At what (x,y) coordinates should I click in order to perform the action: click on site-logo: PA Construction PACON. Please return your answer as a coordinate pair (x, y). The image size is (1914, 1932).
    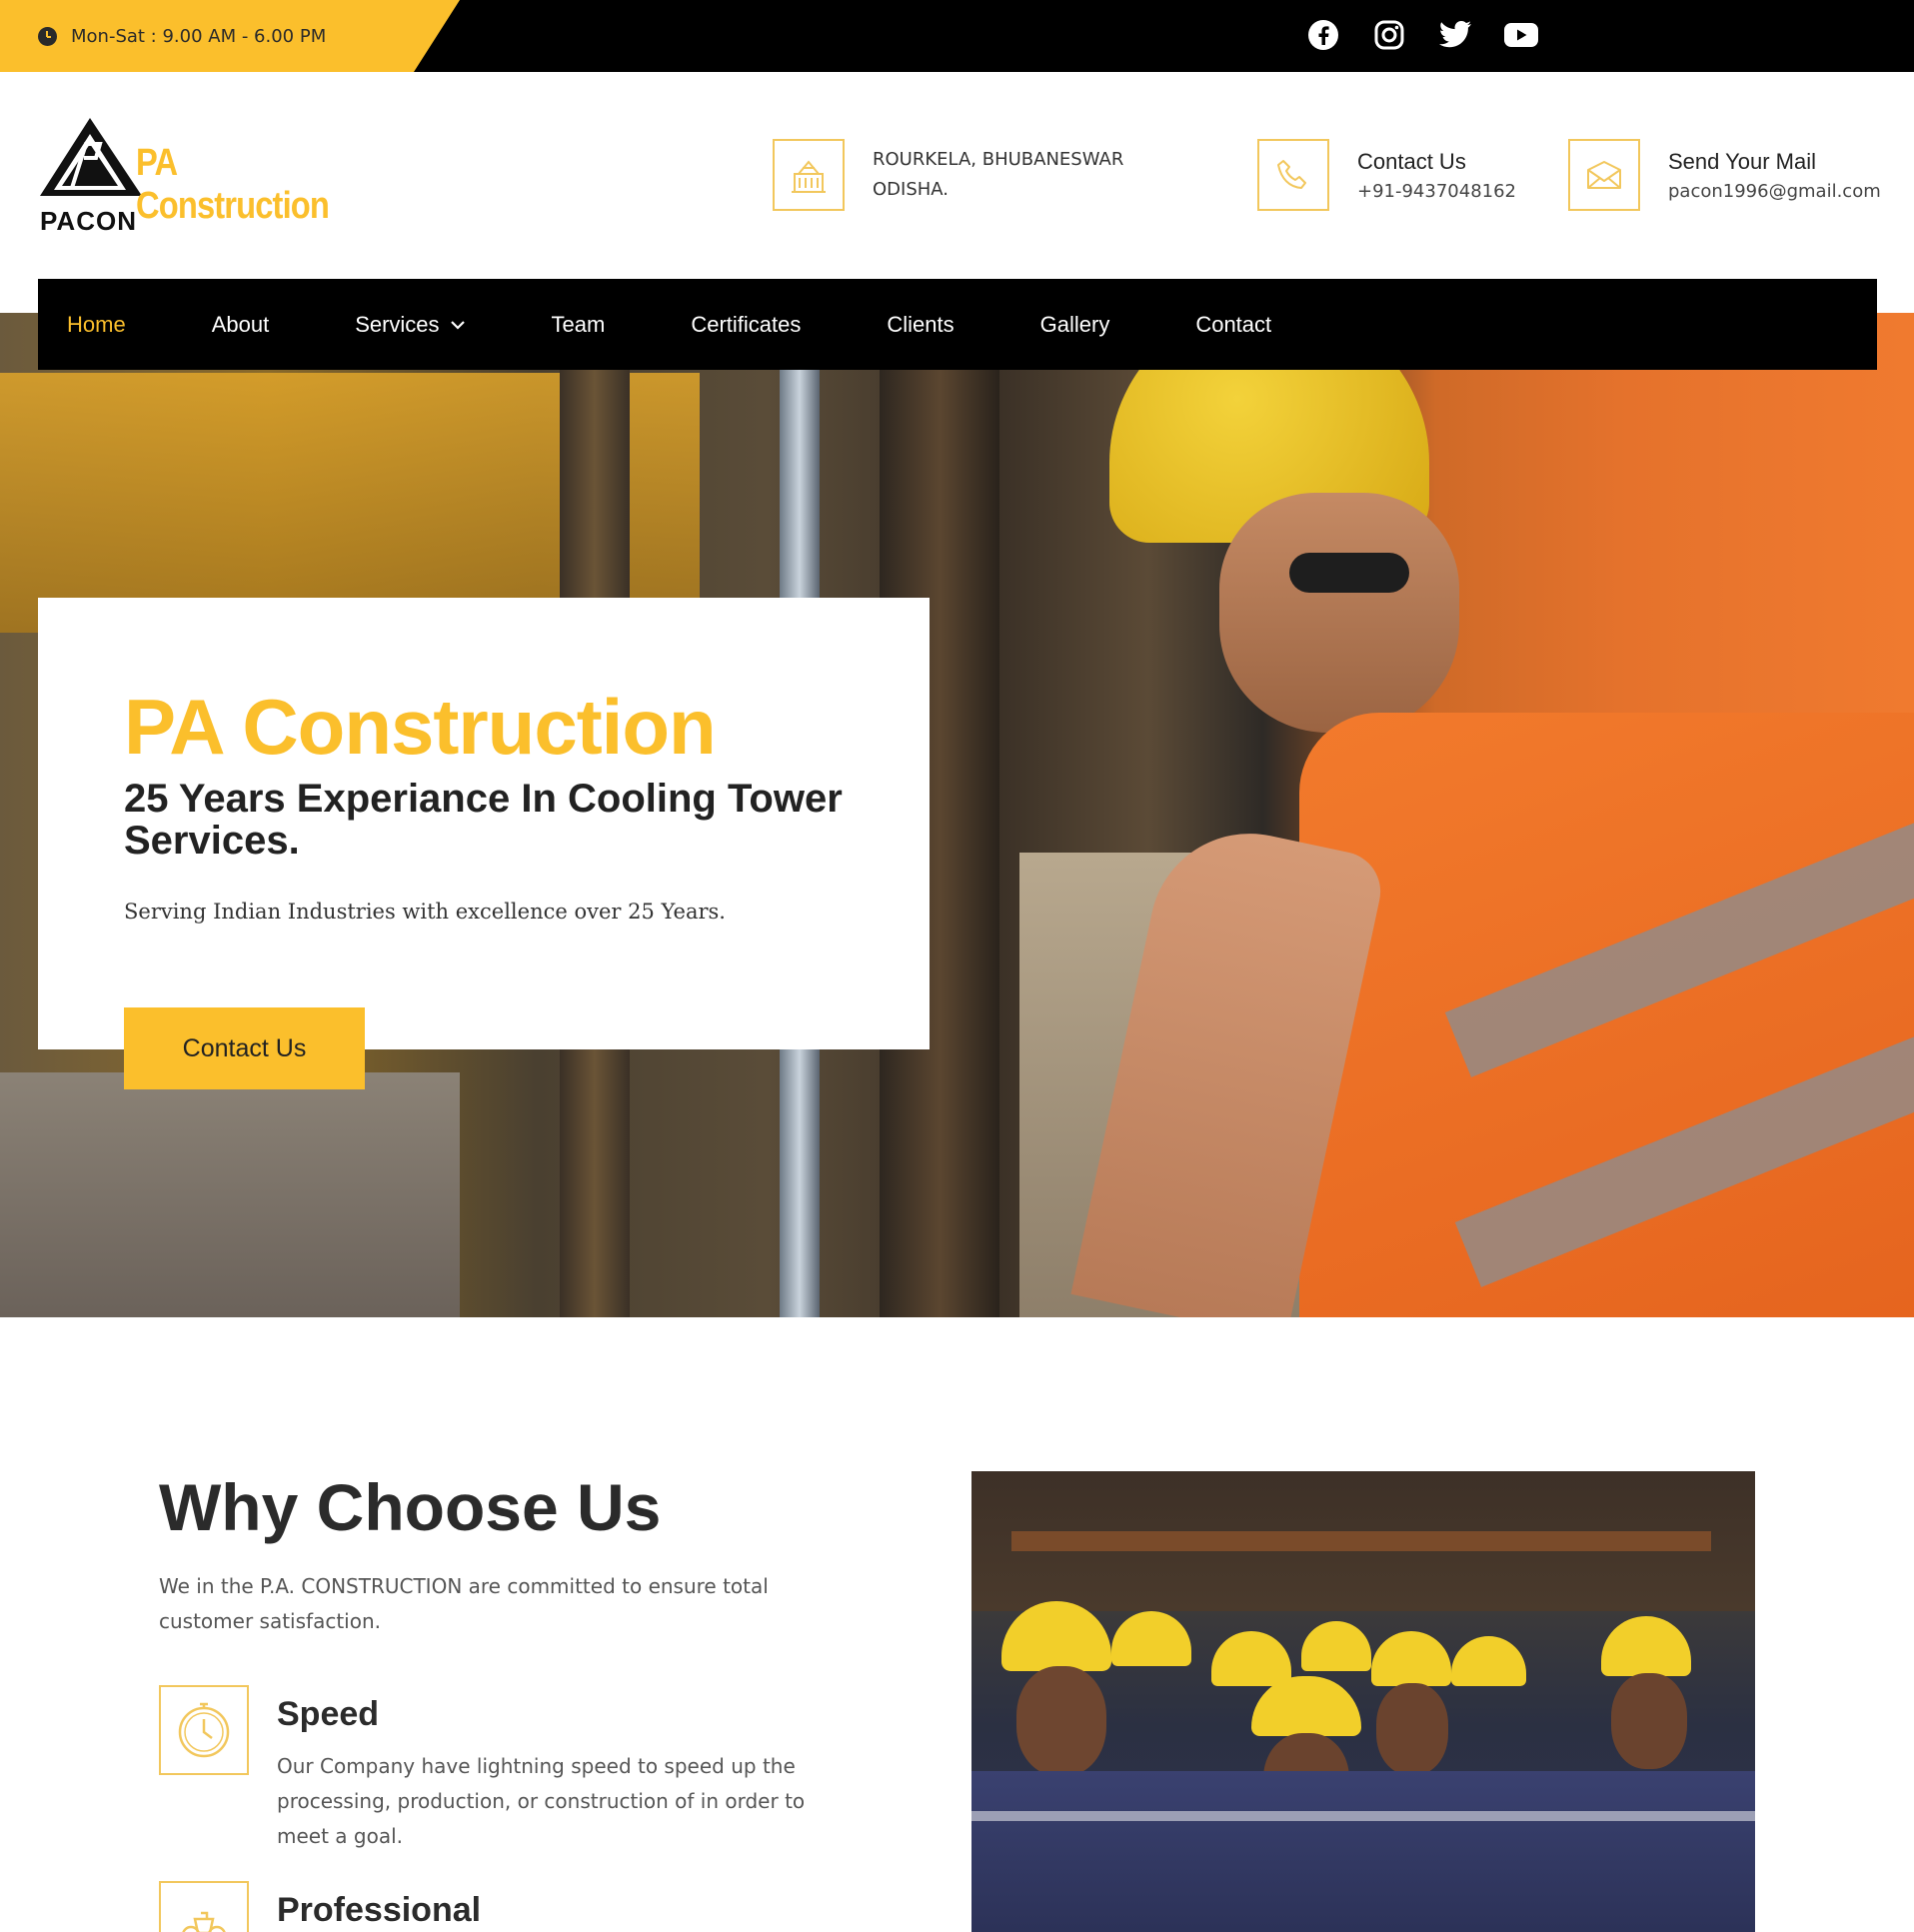
    Looking at the image, I should click on (208, 176).